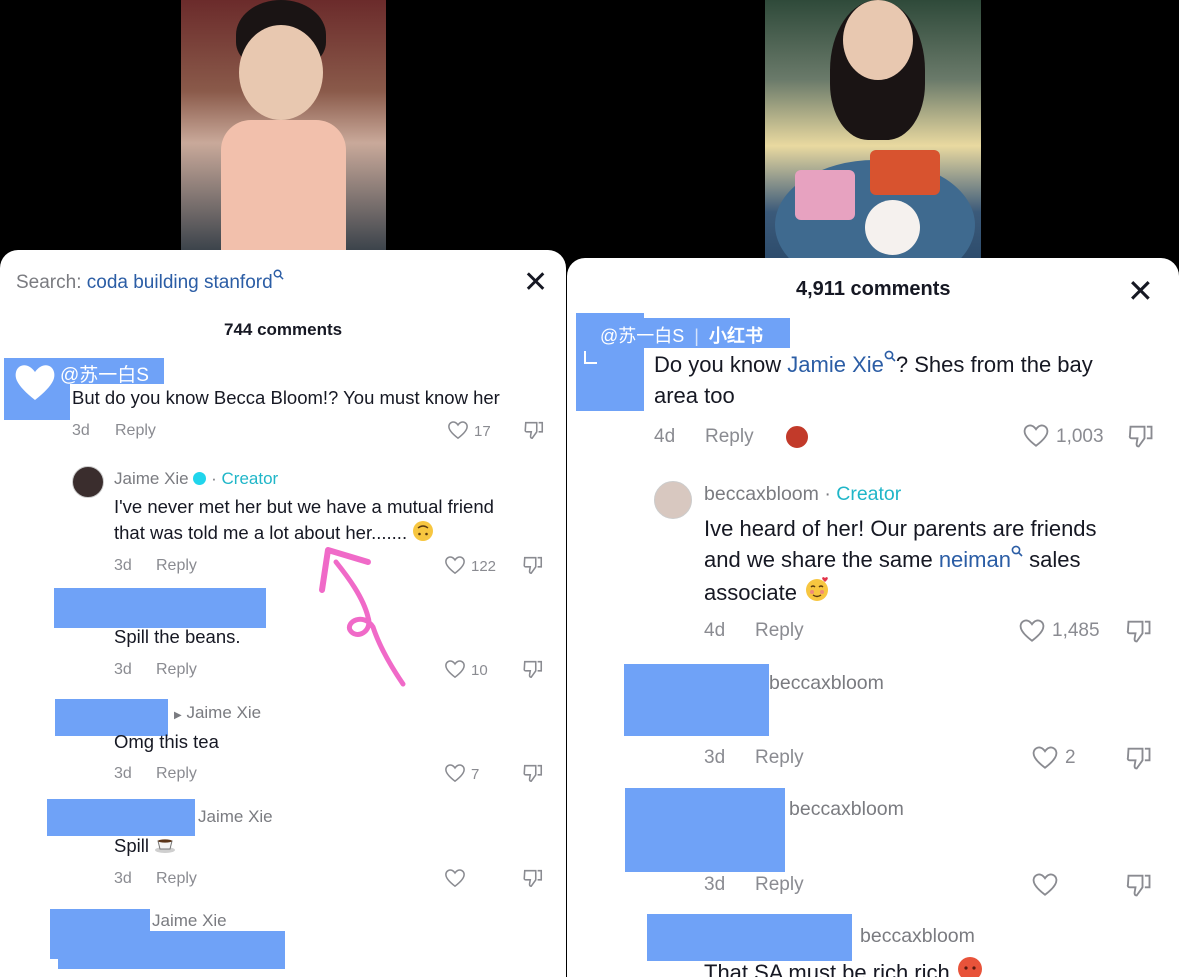 The image size is (1179, 977). Describe the element at coordinates (35, 382) in the screenshot. I see `watermark-heart-icon` at that location.